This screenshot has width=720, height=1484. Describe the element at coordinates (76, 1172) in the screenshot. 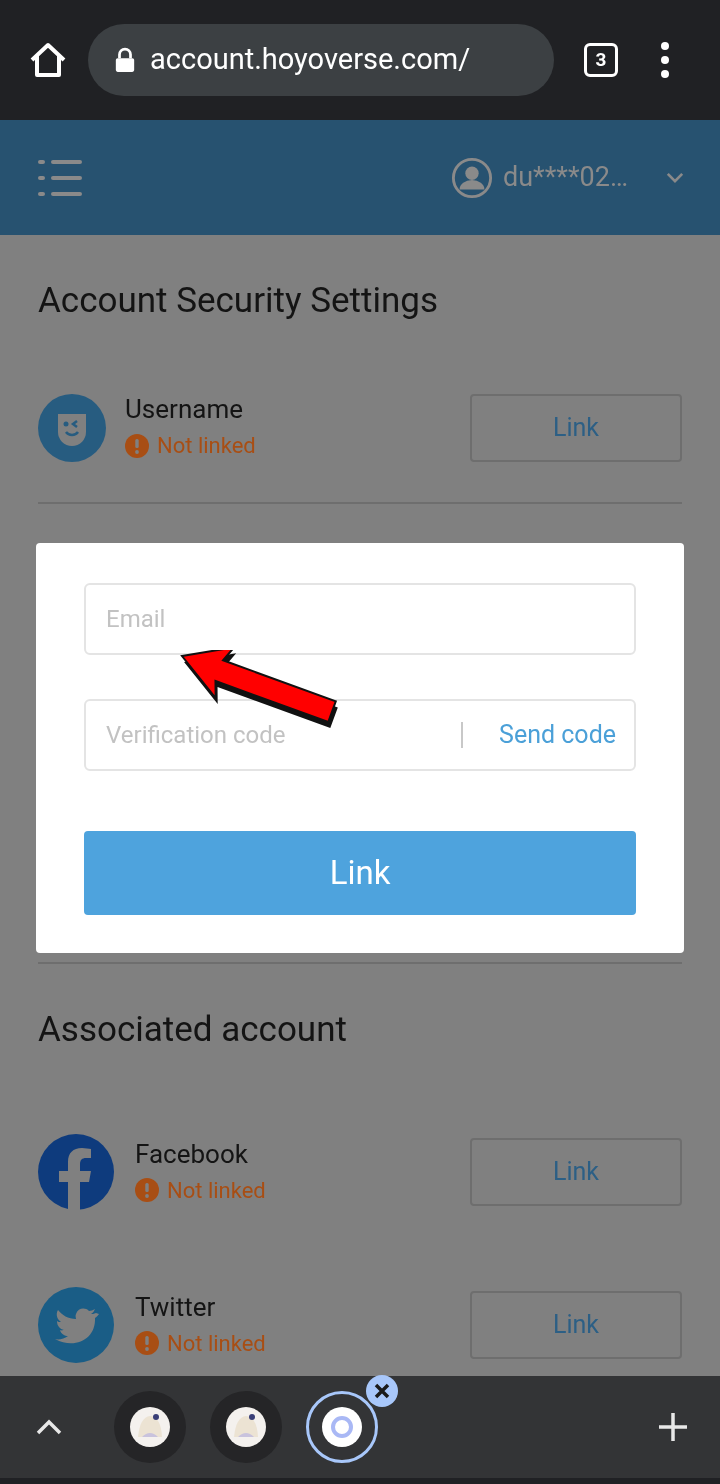

I see `facebook-icon` at that location.